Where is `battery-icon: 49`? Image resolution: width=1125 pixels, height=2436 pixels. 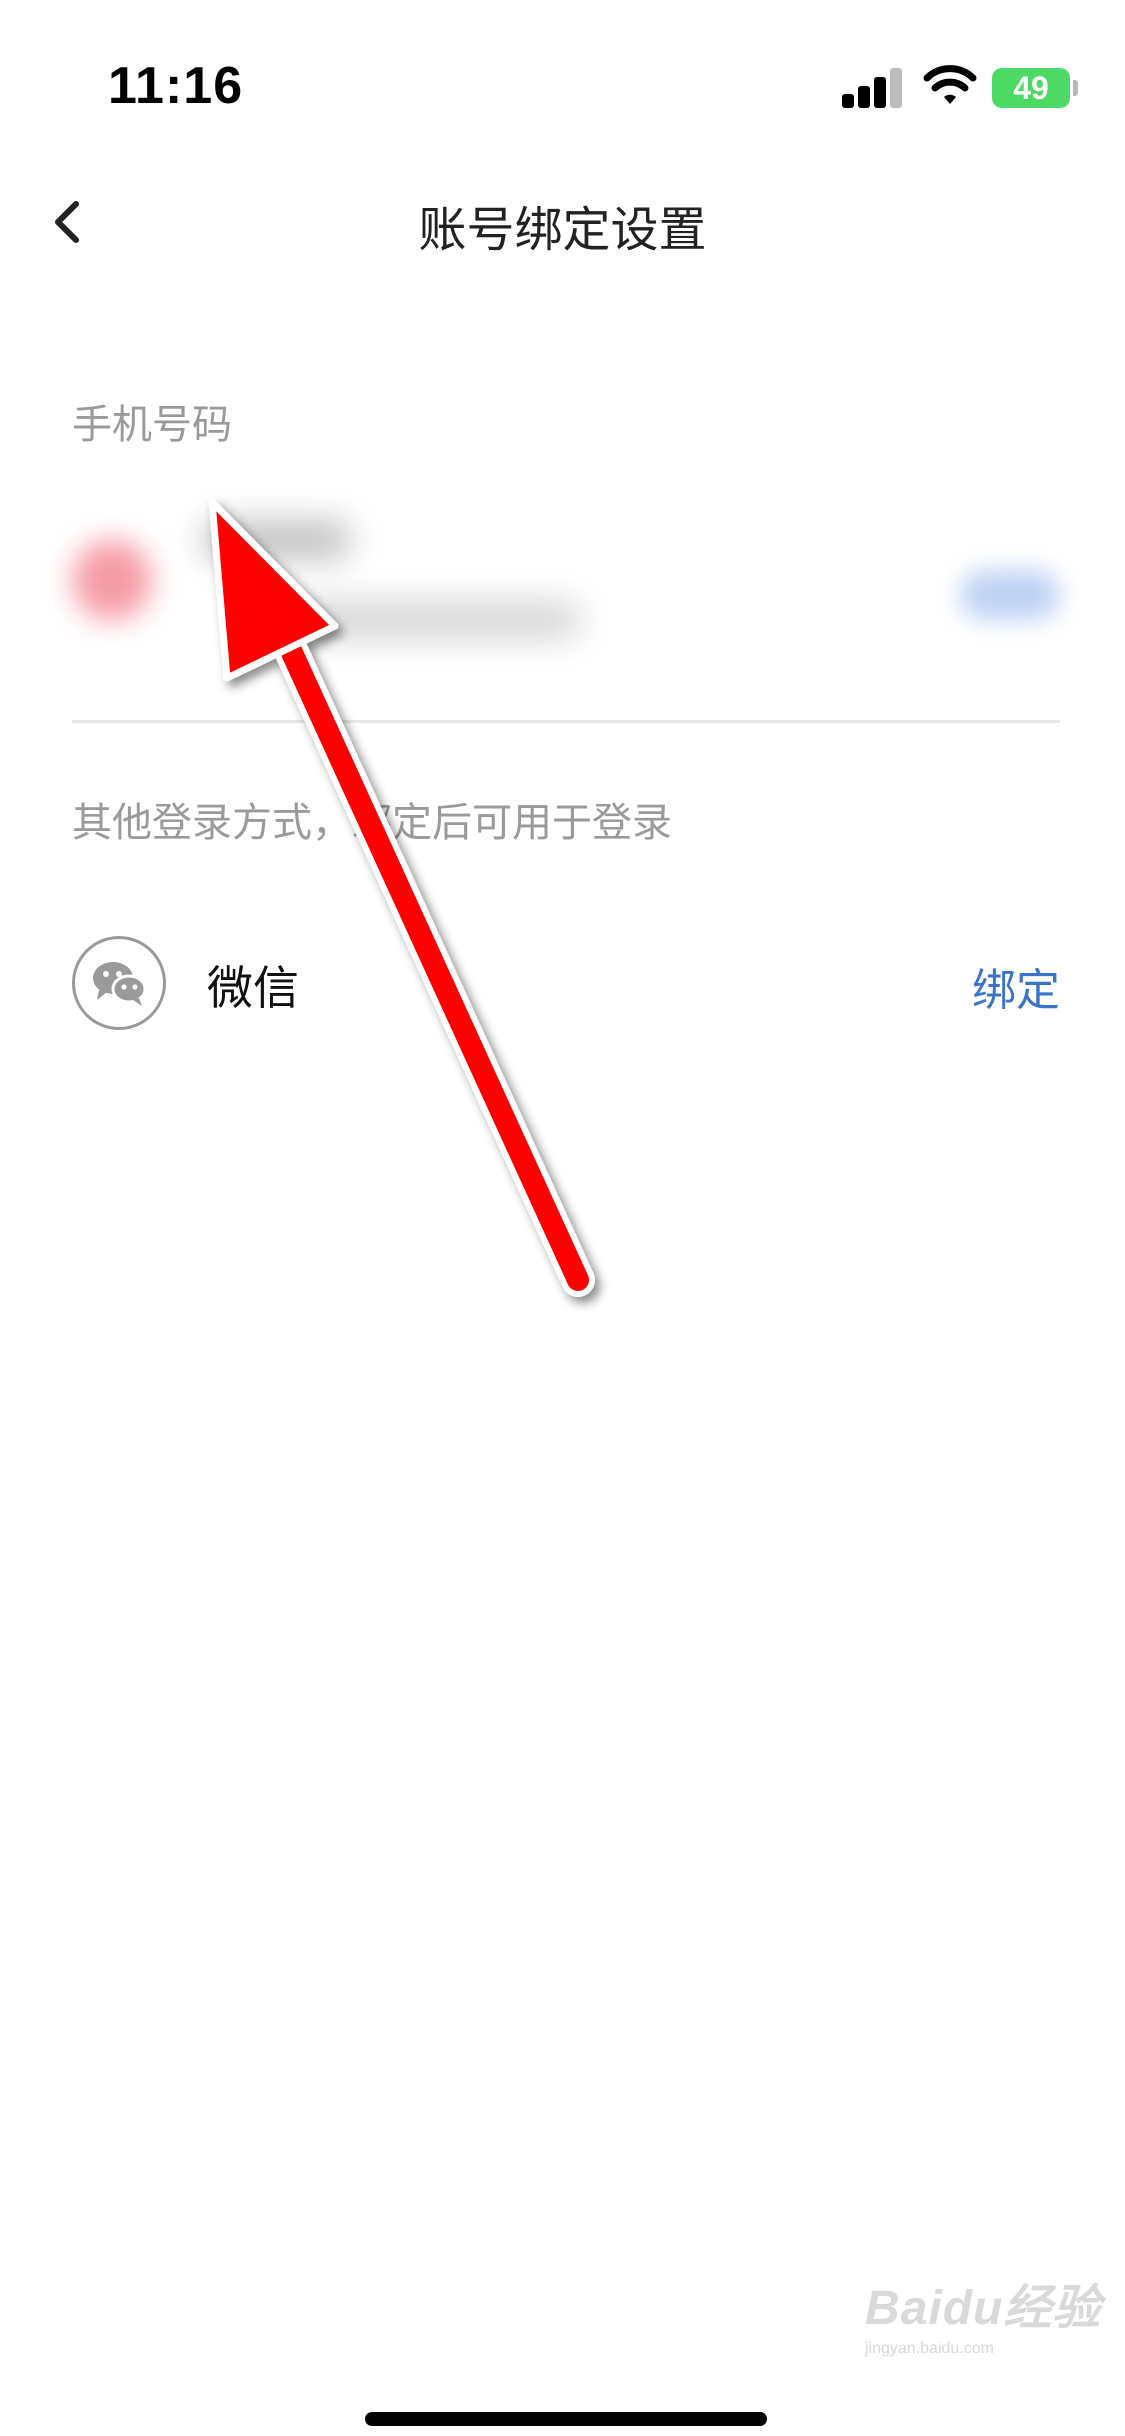 battery-icon: 49 is located at coordinates (1031, 88).